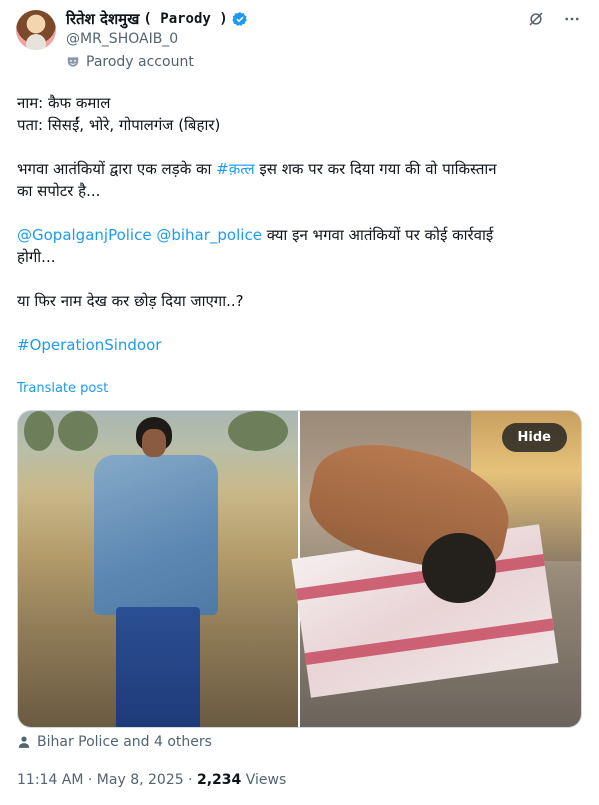  I want to click on tagged-users-text: Bihar Police and 4 others, so click(124, 742).